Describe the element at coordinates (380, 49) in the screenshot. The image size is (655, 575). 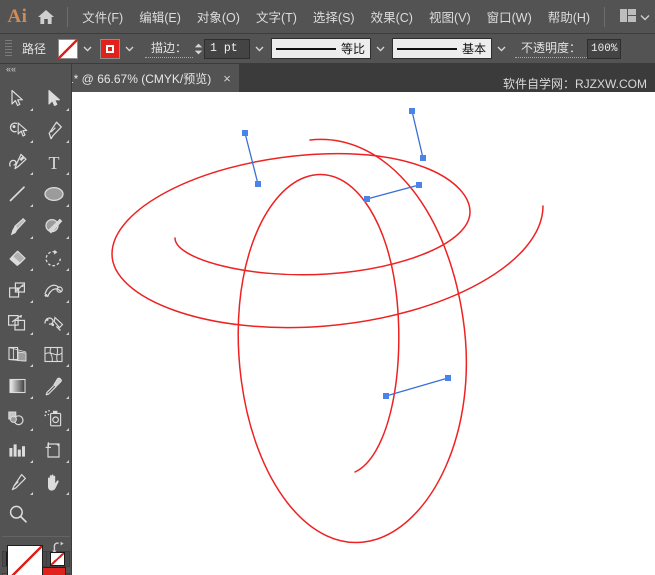
I see `stroke-profile-dropdown` at that location.